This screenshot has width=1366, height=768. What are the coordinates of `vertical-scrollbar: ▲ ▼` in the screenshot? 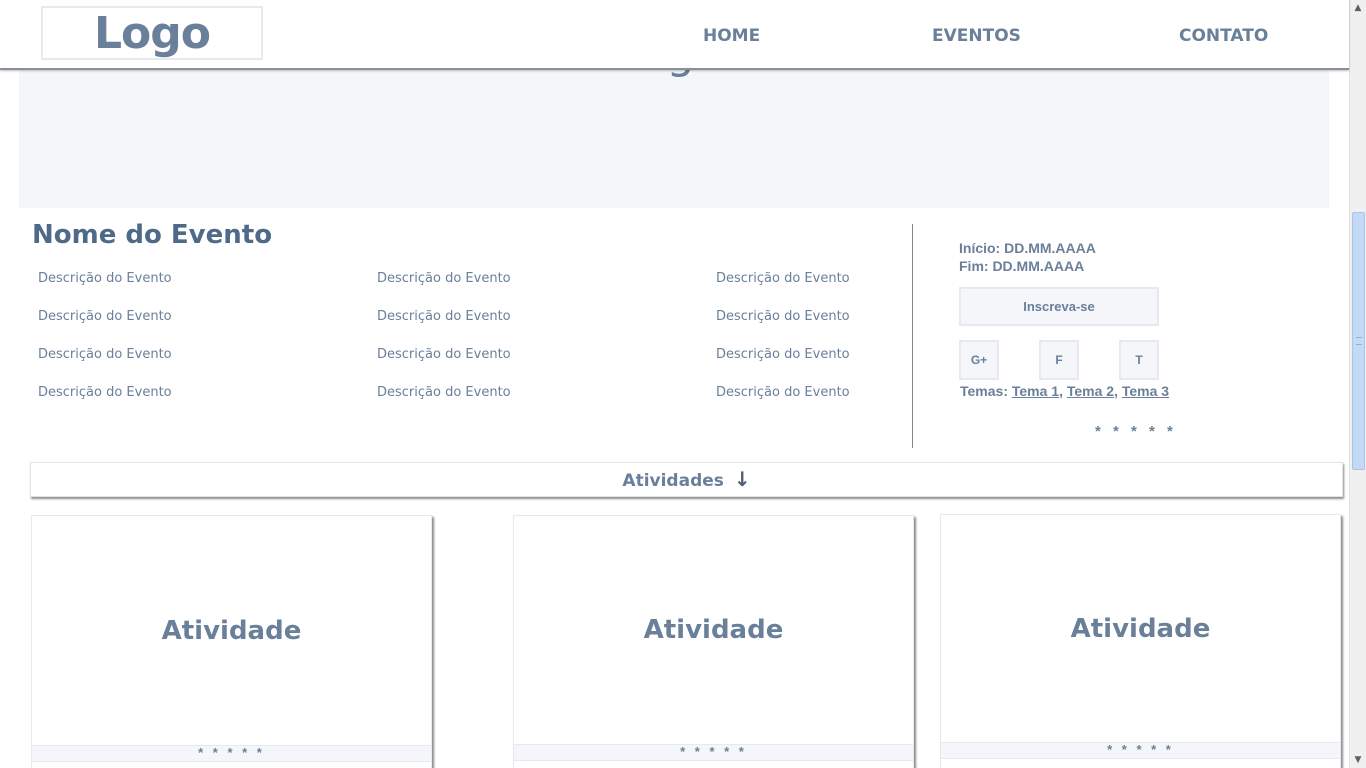 It's located at (1357, 384).